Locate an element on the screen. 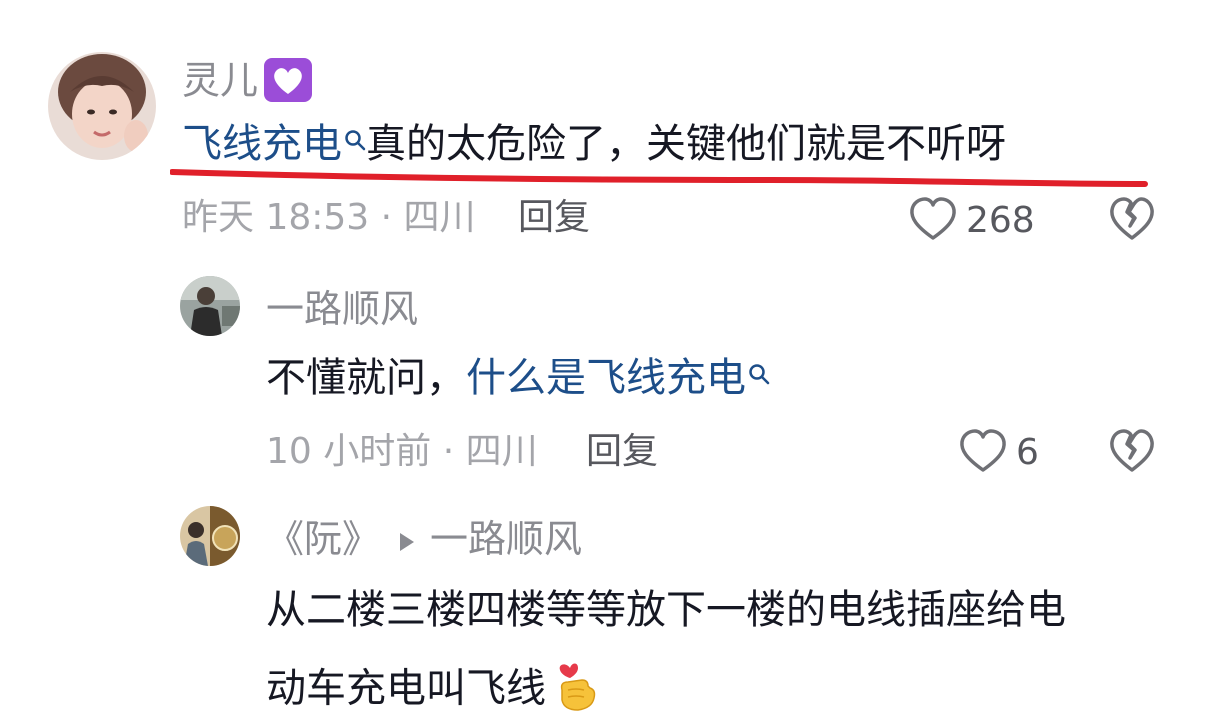  username: 一路顺风 is located at coordinates (342, 309).